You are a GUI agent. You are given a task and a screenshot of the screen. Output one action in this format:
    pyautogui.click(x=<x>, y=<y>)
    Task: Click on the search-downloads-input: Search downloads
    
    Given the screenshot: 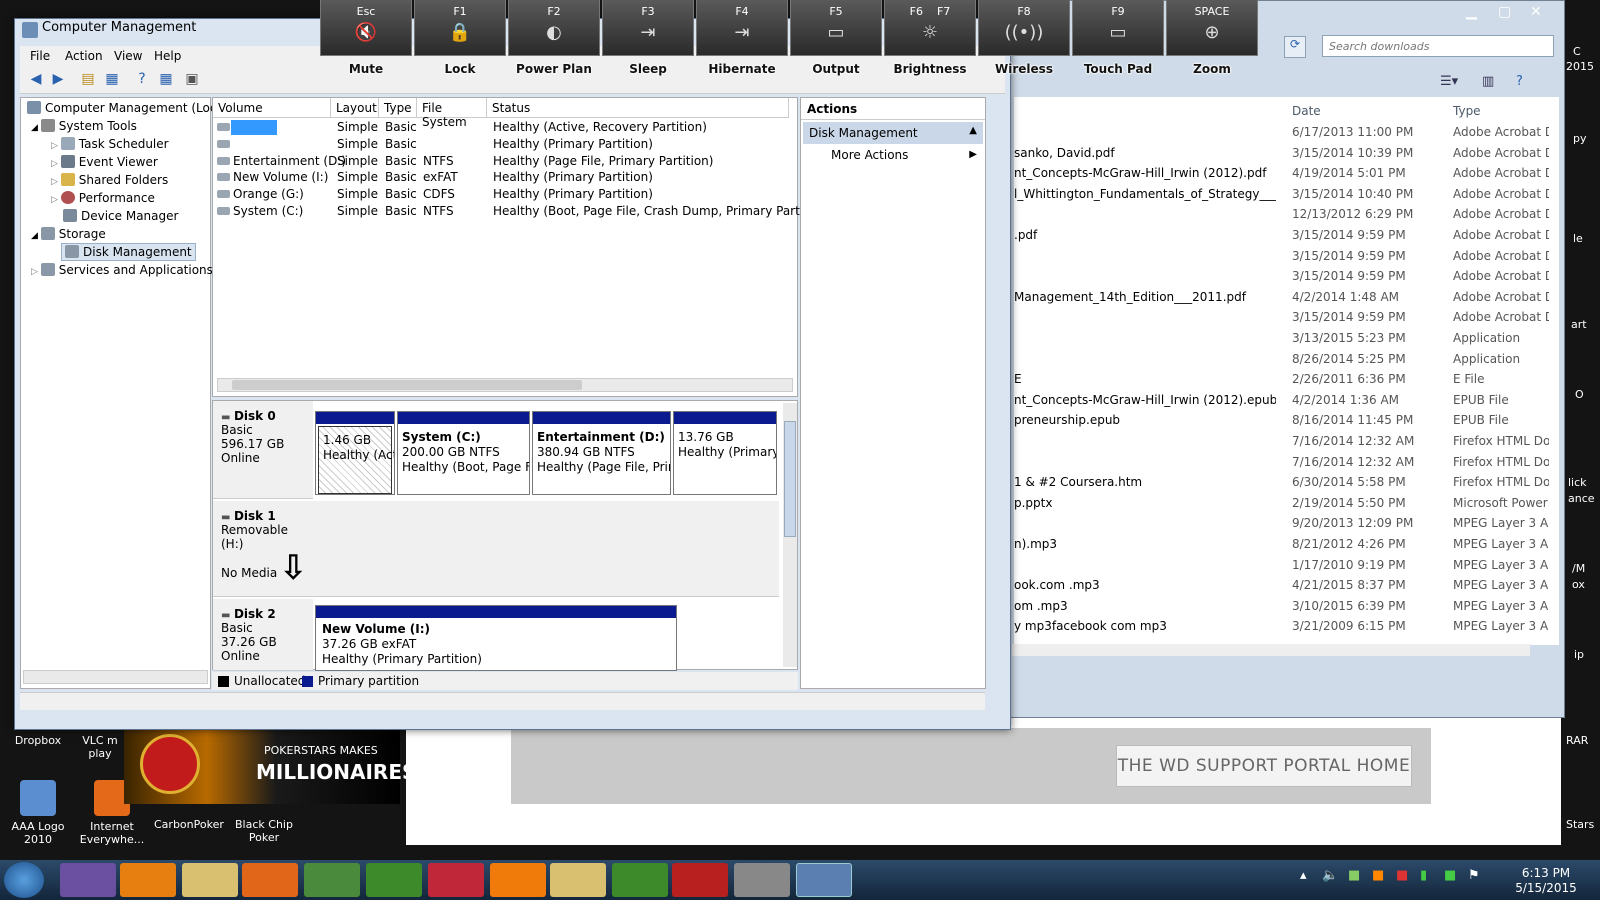 What is the action you would take?
    pyautogui.click(x=1438, y=46)
    